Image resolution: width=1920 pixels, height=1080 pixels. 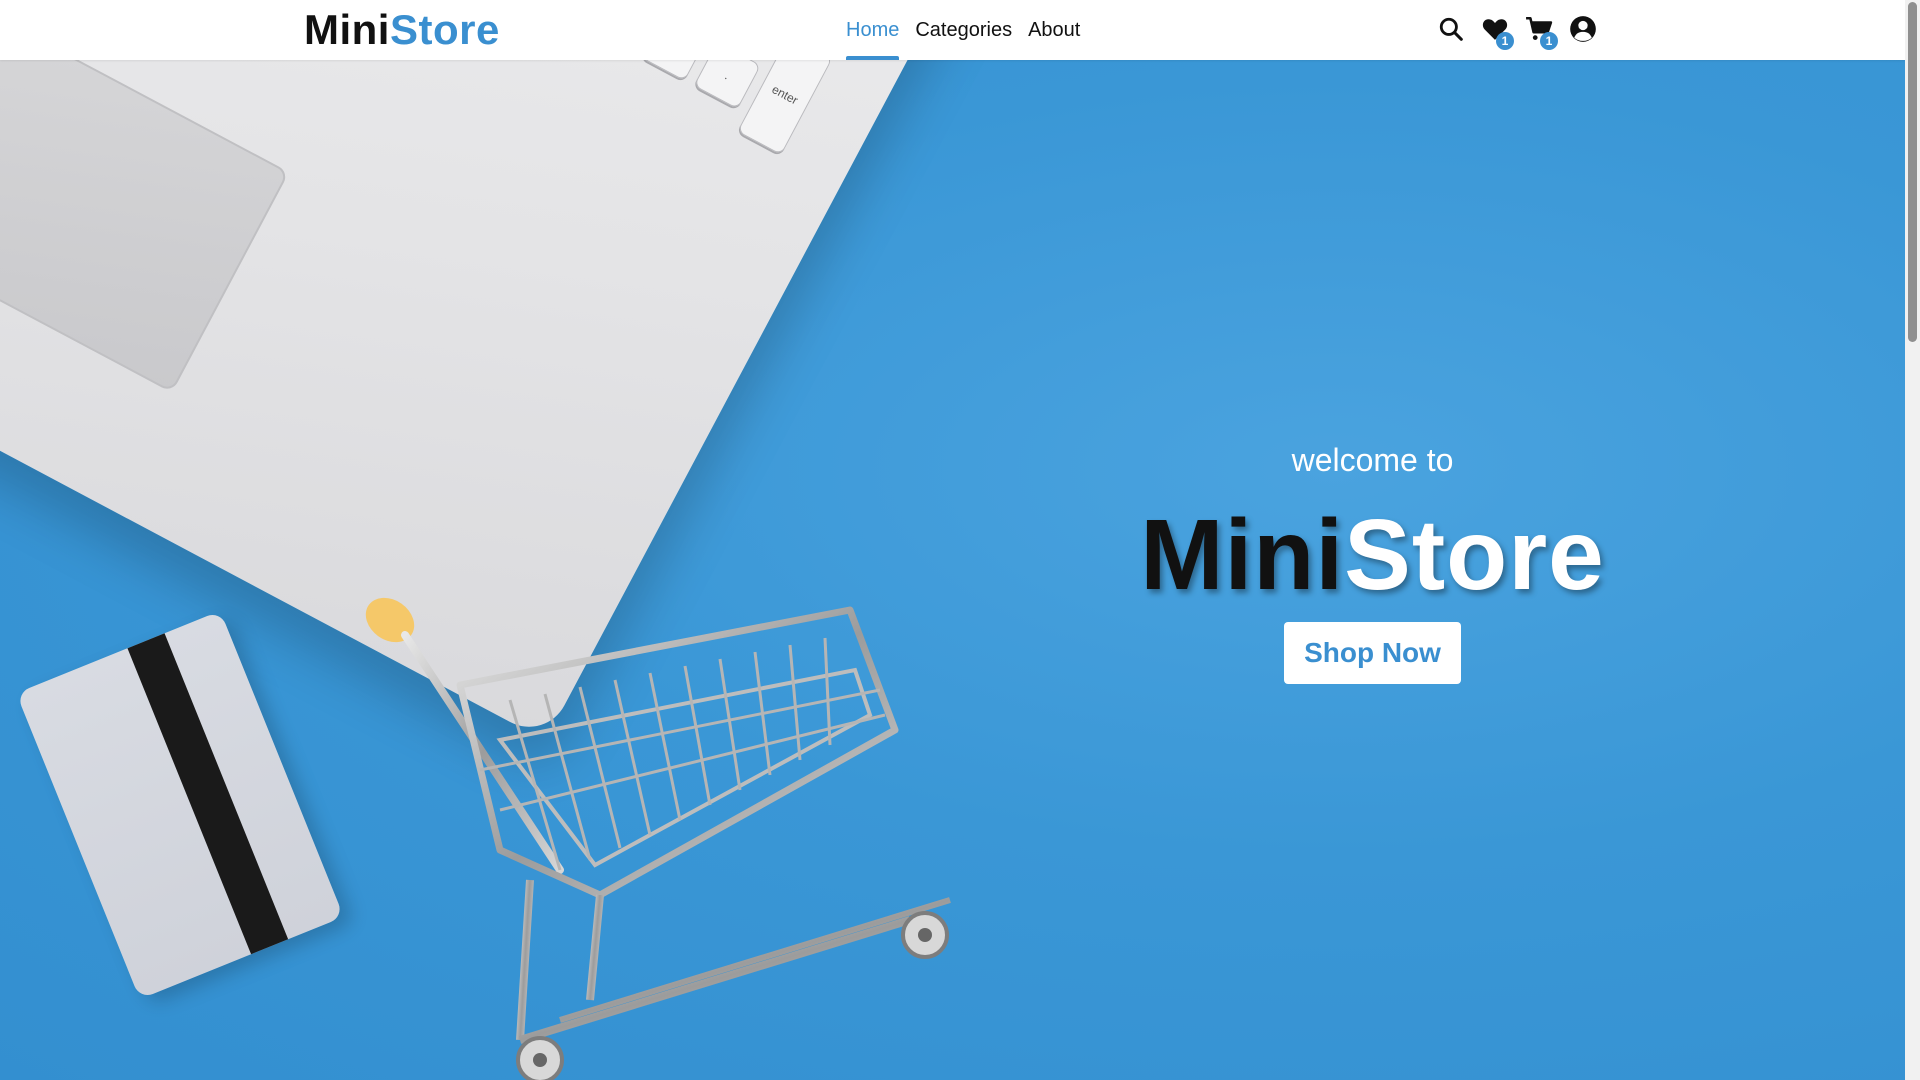 I want to click on shop-now-button: Shop Now, so click(x=1372, y=653).